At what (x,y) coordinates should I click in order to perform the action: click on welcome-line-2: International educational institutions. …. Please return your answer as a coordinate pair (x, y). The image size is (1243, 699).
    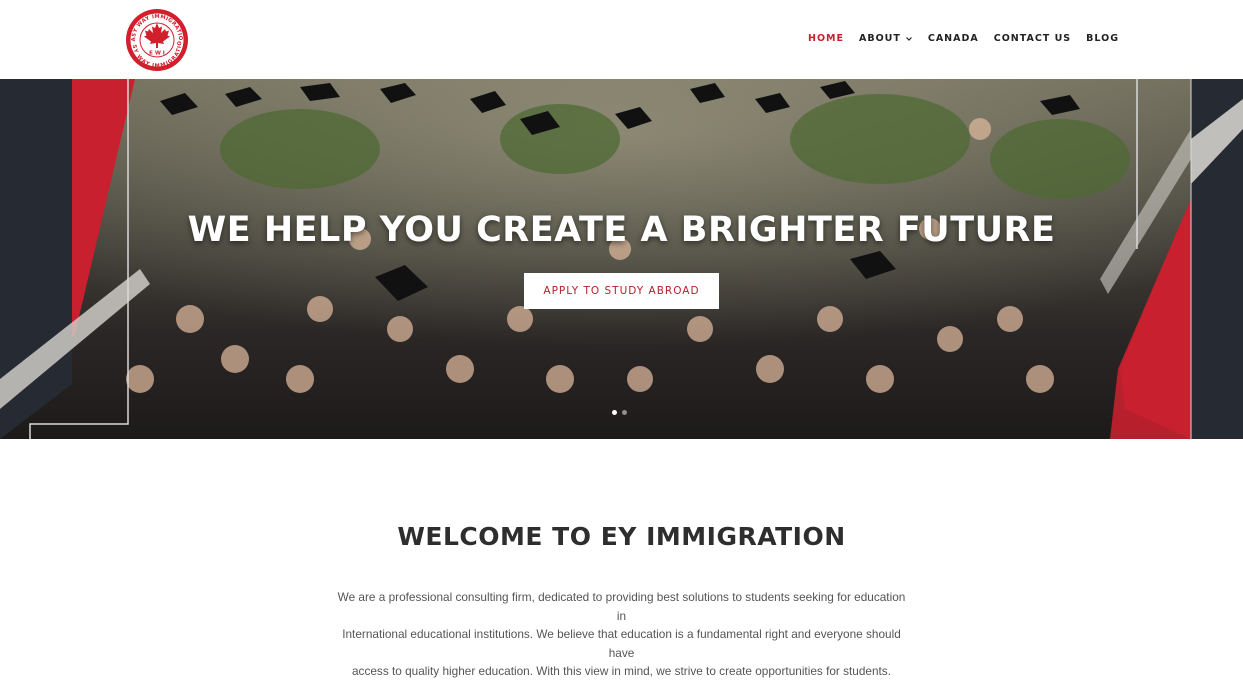
    Looking at the image, I should click on (621, 643).